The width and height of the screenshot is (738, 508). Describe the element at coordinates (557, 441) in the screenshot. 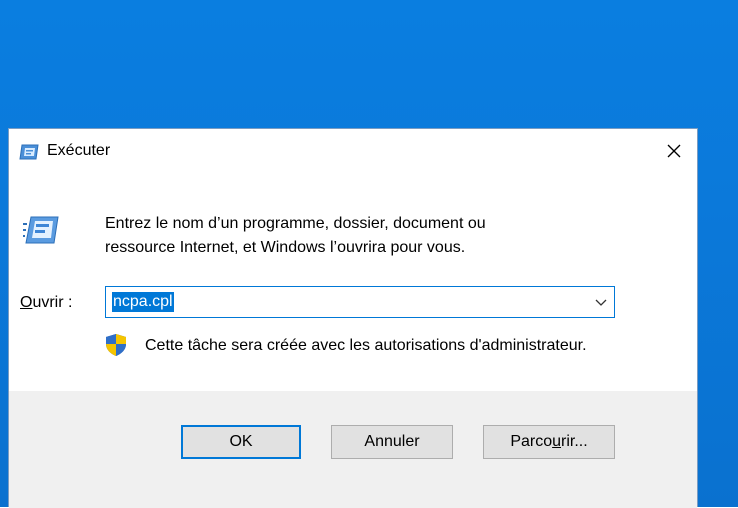

I see `browse-label-accel: u` at that location.